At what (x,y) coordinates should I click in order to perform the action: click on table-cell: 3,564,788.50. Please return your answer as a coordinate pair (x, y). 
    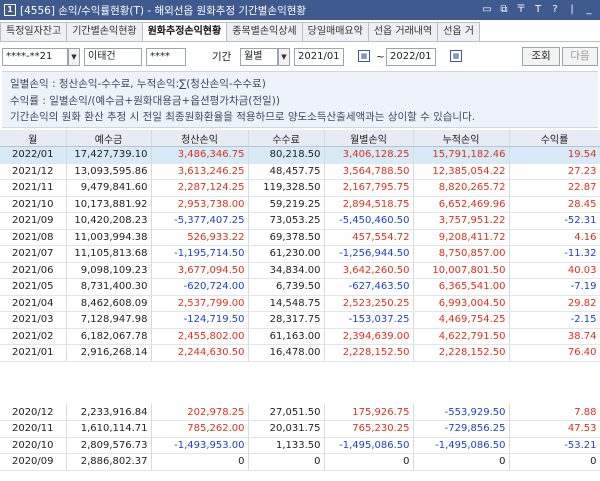
    Looking at the image, I should click on (369, 171).